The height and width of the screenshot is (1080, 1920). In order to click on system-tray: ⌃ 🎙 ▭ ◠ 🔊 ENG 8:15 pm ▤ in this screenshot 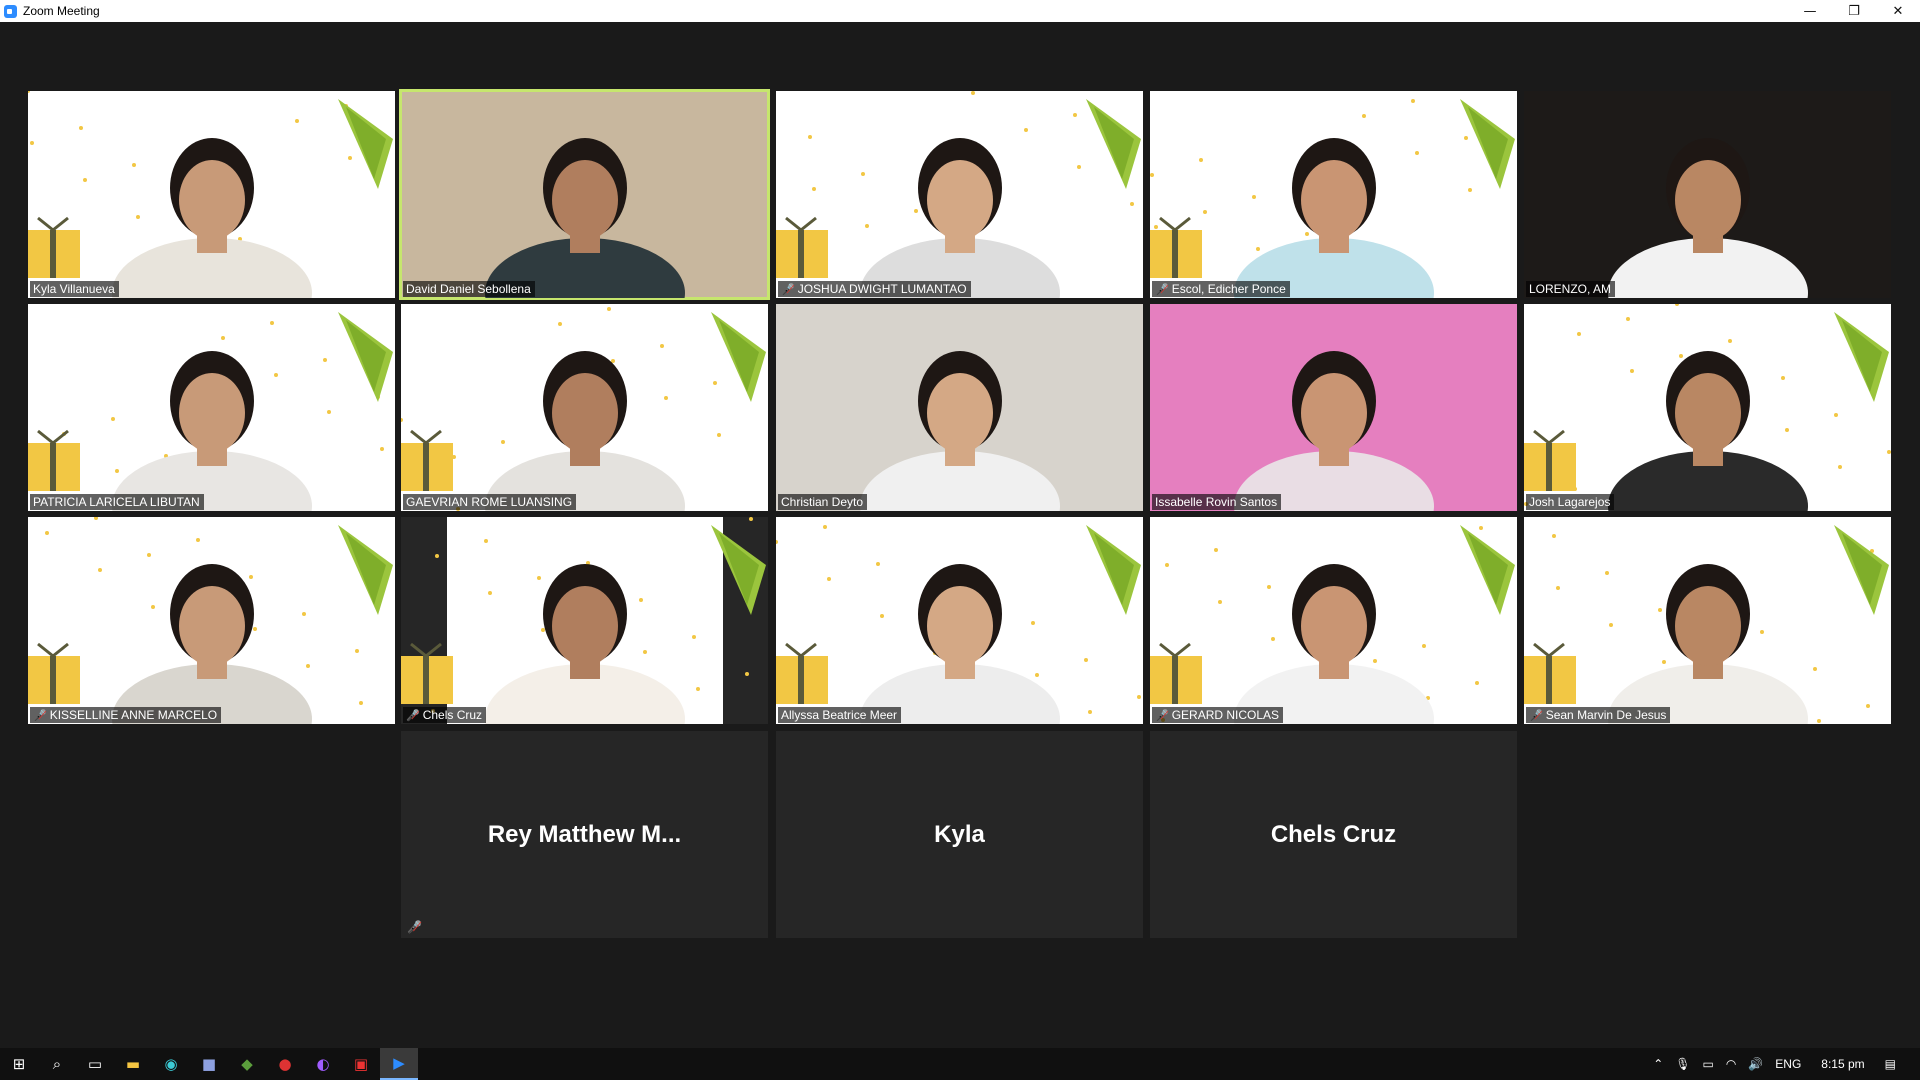, I will do `click(1783, 1064)`.